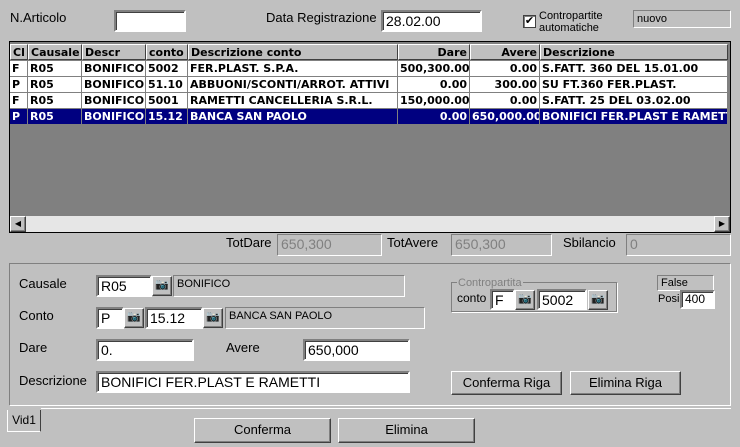 This screenshot has height=447, width=740. I want to click on tab-vid1: Vid1, so click(24, 421).